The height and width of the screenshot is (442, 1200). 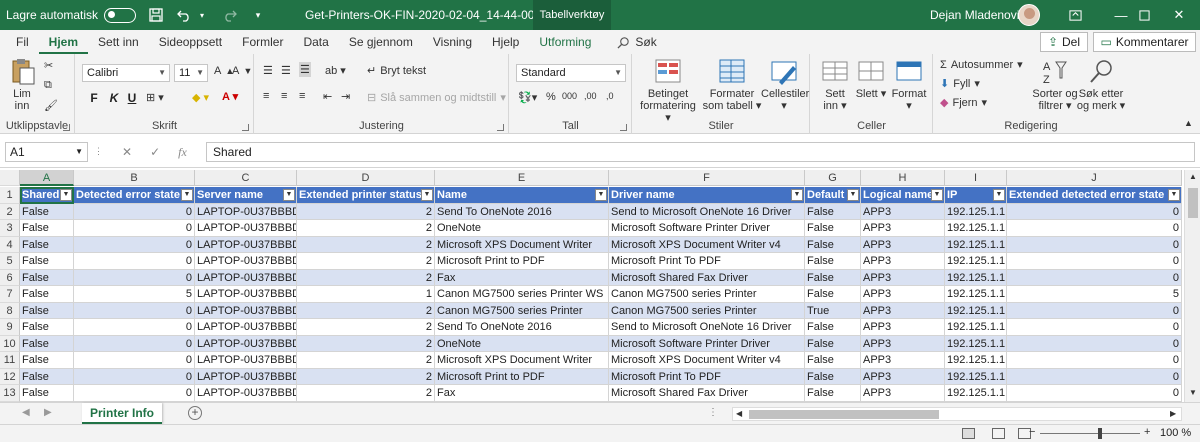 What do you see at coordinates (258, 15) in the screenshot?
I see `customize-toolbar-icon: ▾` at bounding box center [258, 15].